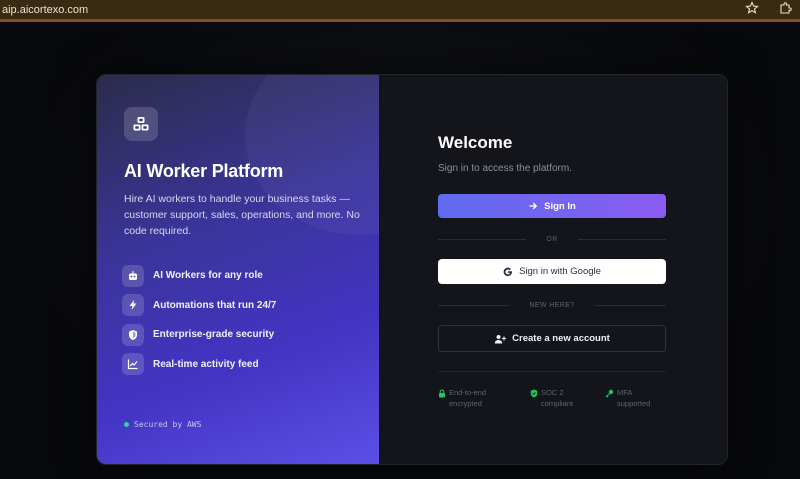 This screenshot has width=800, height=479. I want to click on google-sign-in-label: Sign in with Google, so click(560, 271).